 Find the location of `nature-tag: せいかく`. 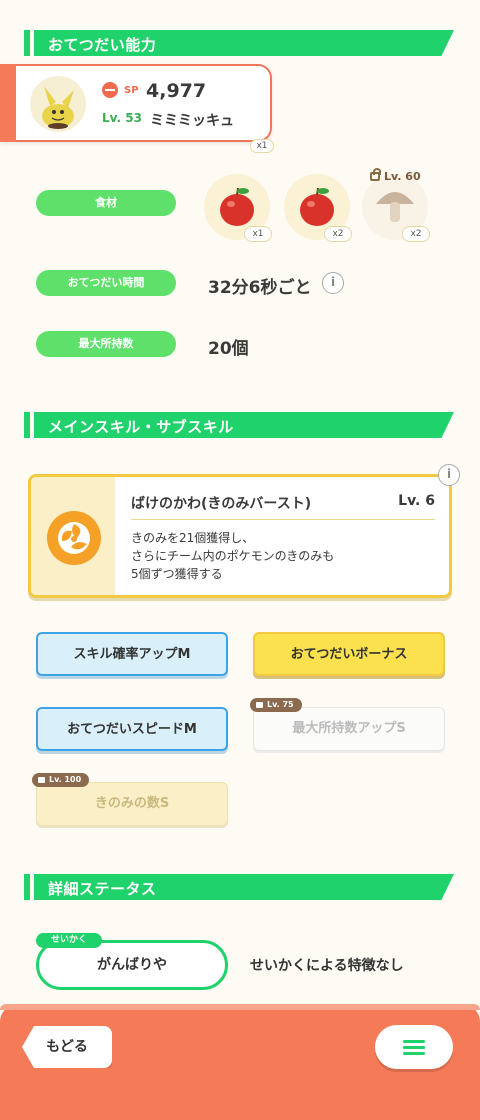

nature-tag: せいかく is located at coordinates (69, 940).